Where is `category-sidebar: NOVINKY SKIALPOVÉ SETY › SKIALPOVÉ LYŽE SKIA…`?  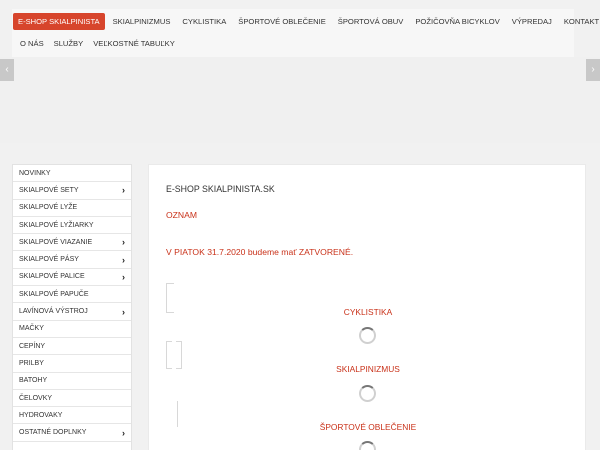 category-sidebar: NOVINKY SKIALPOVÉ SETY › SKIALPOVÉ LYŽE SKIA… is located at coordinates (72, 307).